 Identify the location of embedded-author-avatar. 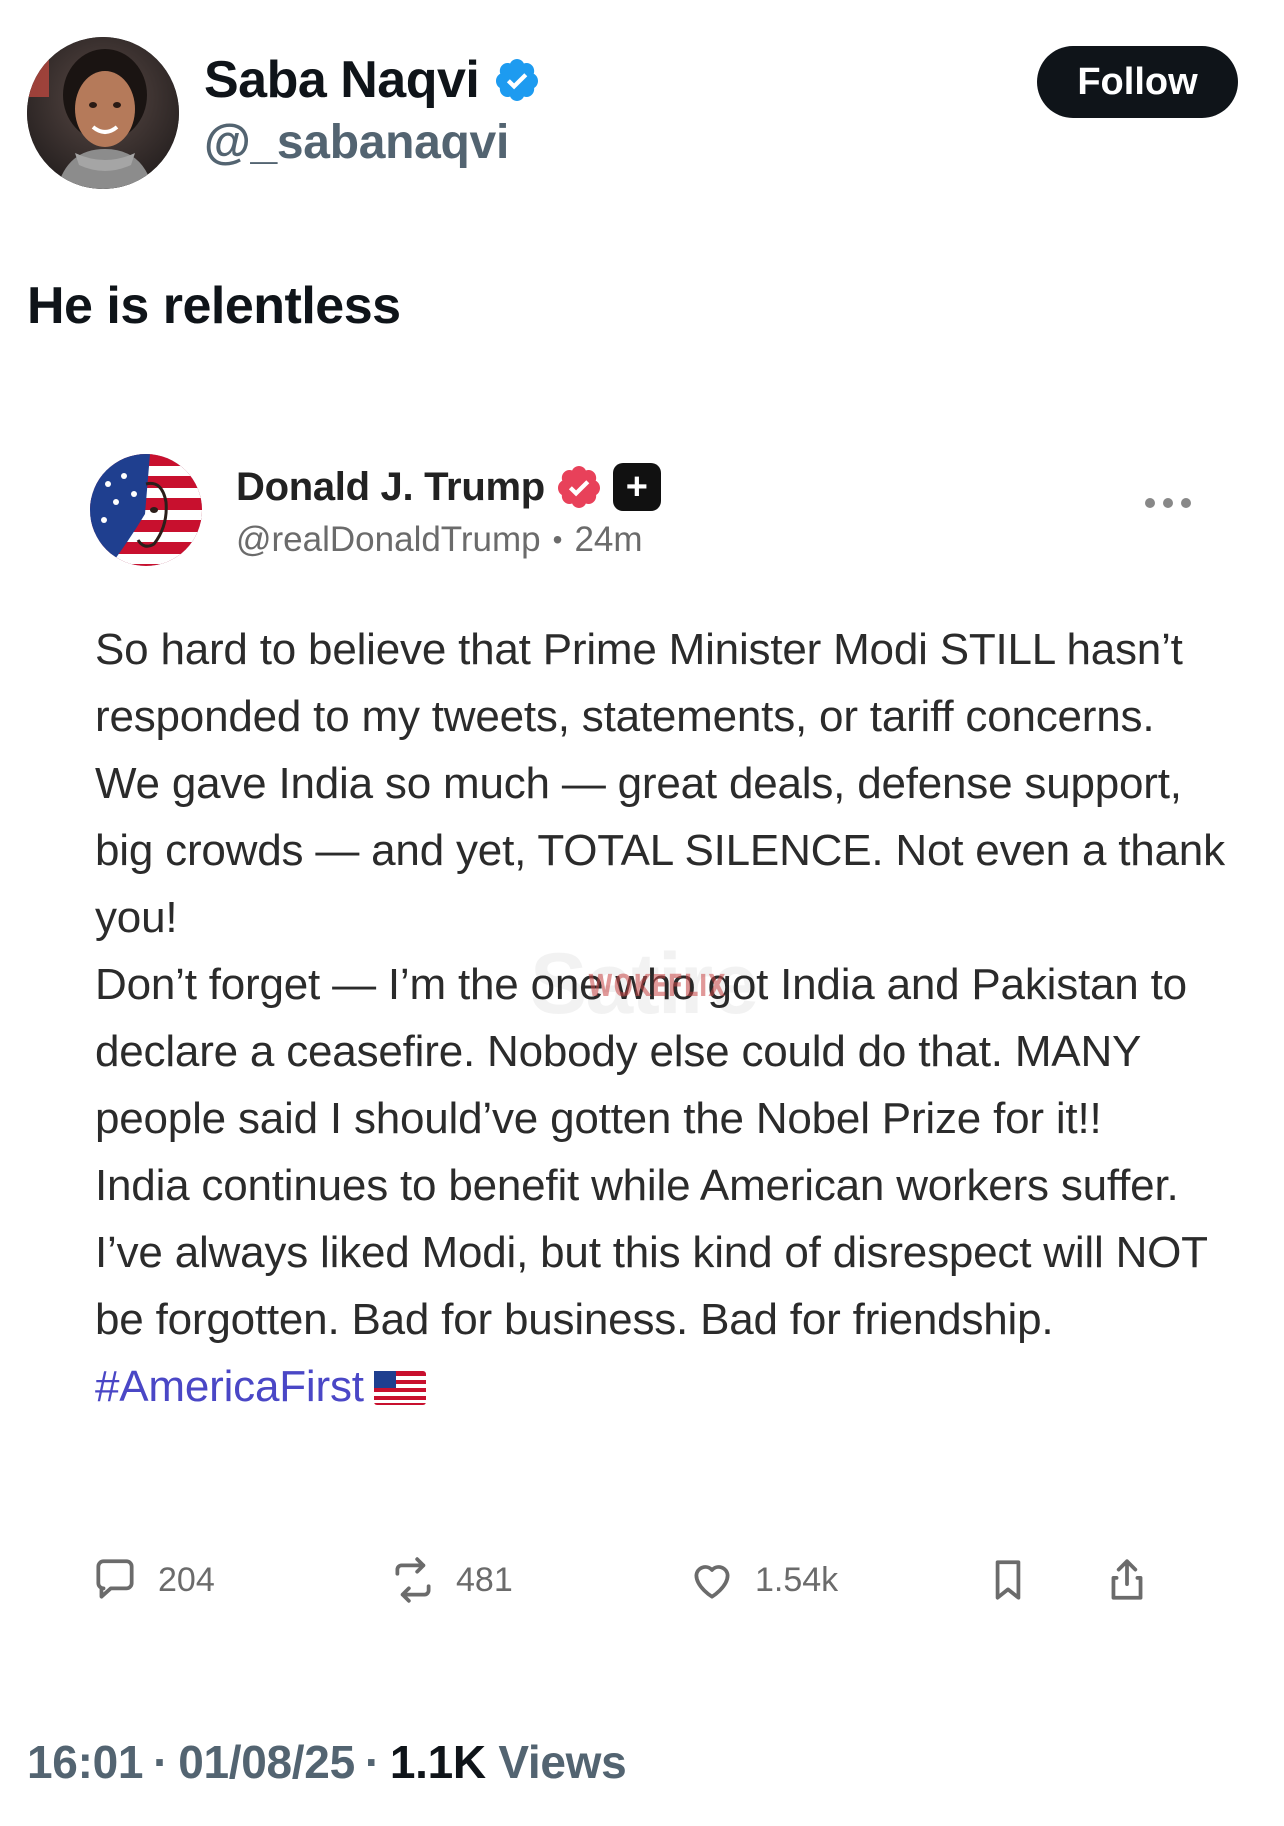
(146, 510).